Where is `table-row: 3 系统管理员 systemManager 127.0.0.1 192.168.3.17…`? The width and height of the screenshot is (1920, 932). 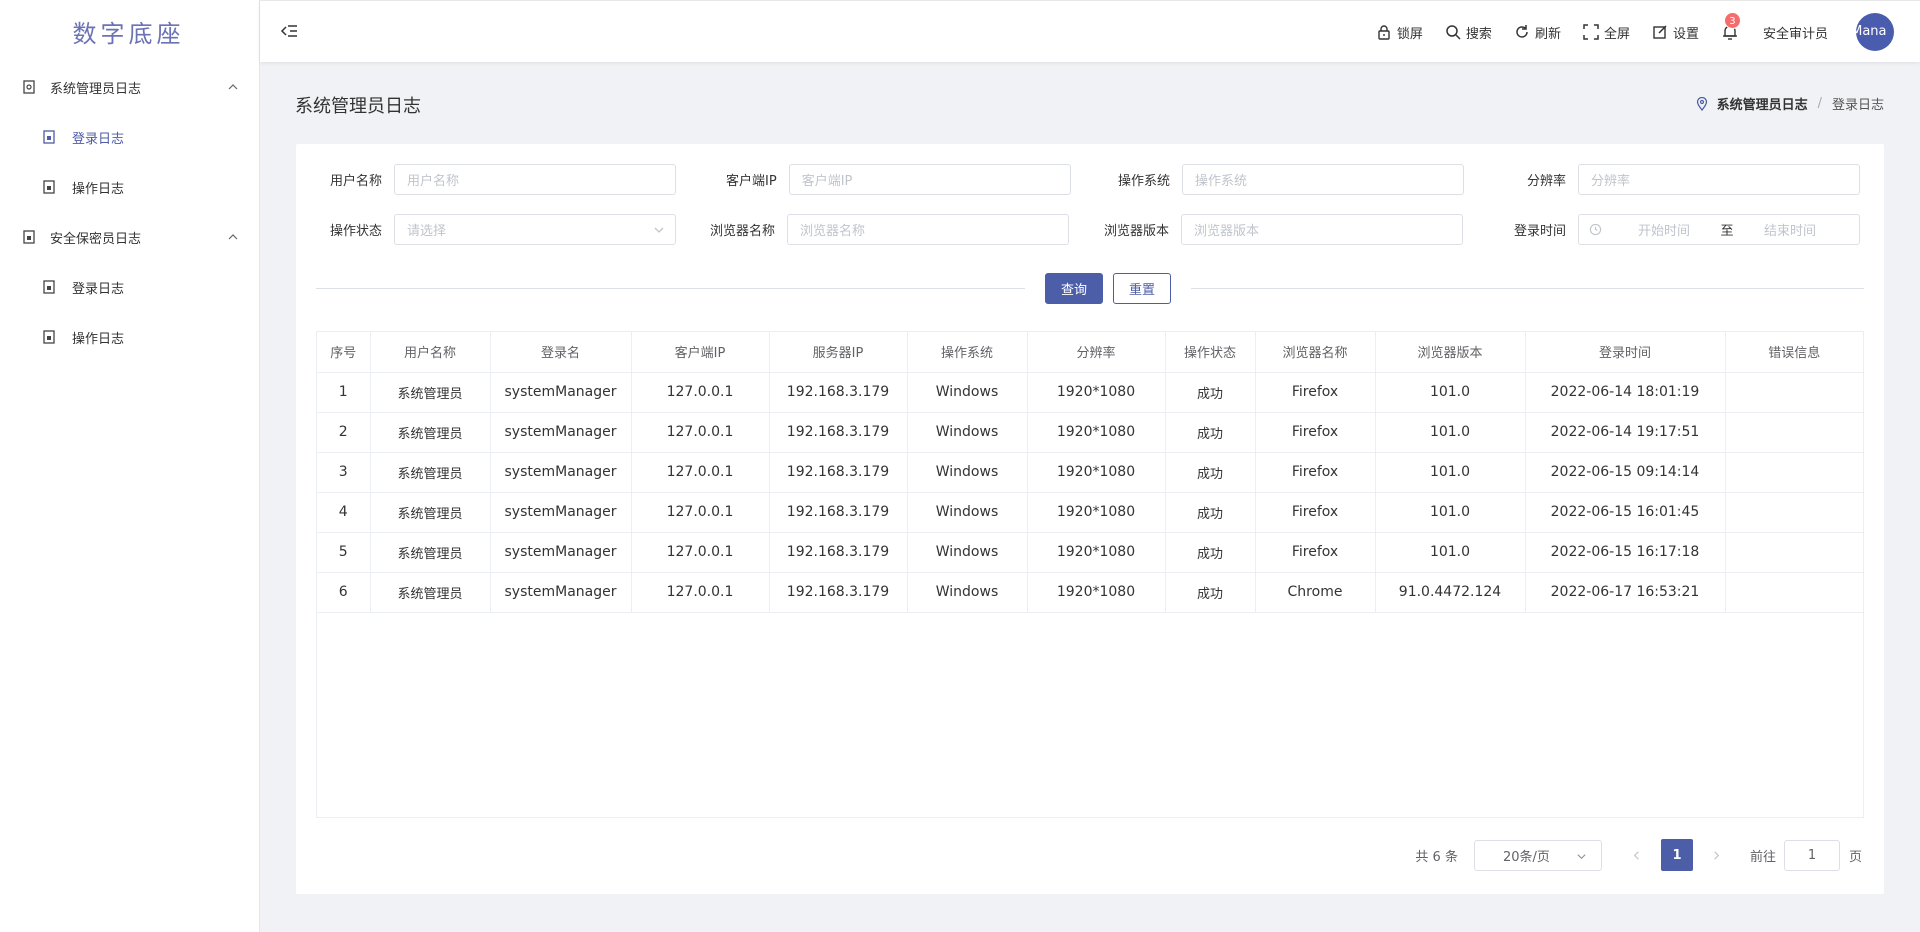 table-row: 3 系统管理员 systemManager 127.0.0.1 192.168.3.17… is located at coordinates (1090, 472).